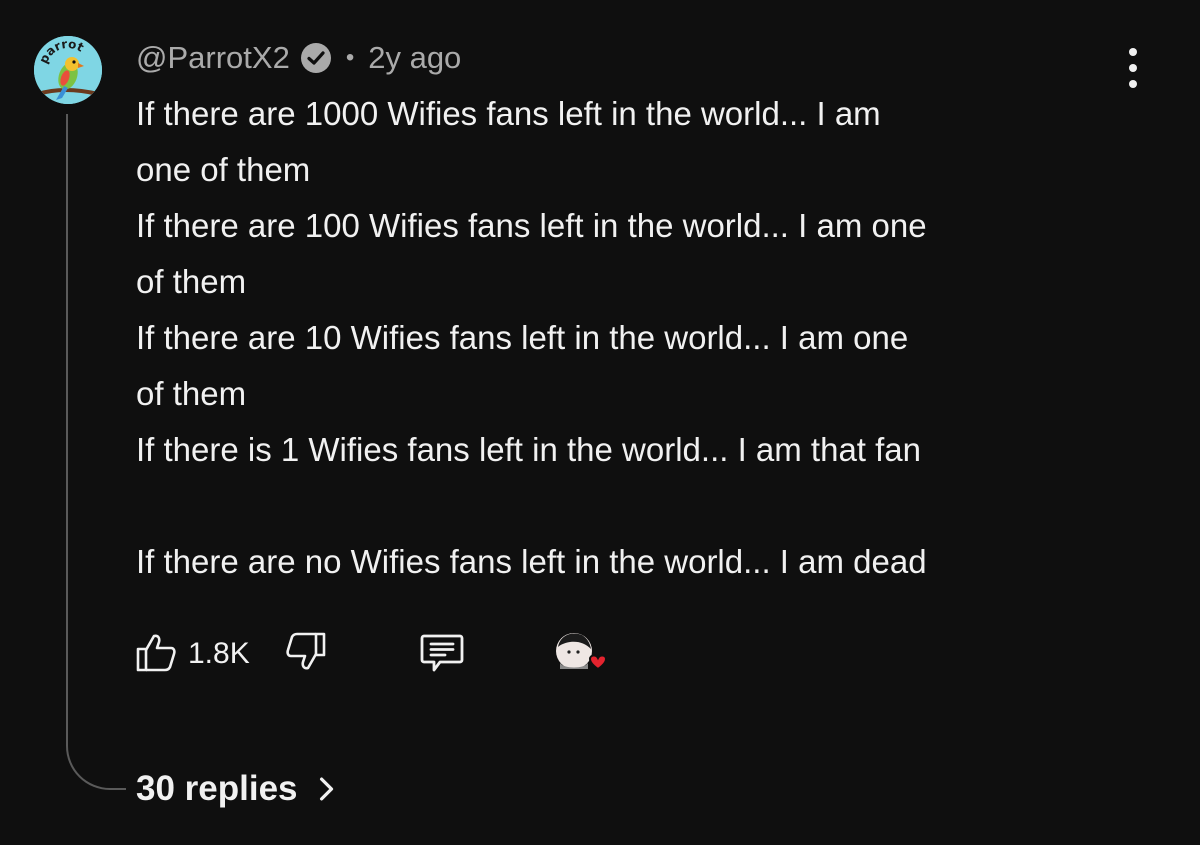  I want to click on thumbs-down-icon, so click(306, 654).